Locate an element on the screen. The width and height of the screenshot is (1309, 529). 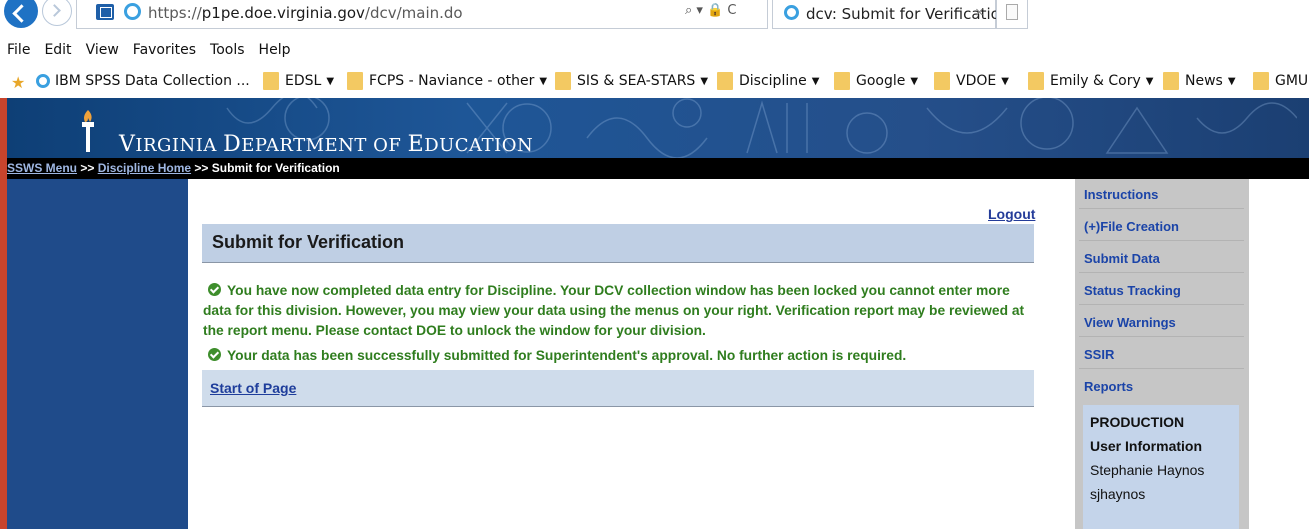
fav-item-edsl: EDSL ▼ is located at coordinates (298, 81).